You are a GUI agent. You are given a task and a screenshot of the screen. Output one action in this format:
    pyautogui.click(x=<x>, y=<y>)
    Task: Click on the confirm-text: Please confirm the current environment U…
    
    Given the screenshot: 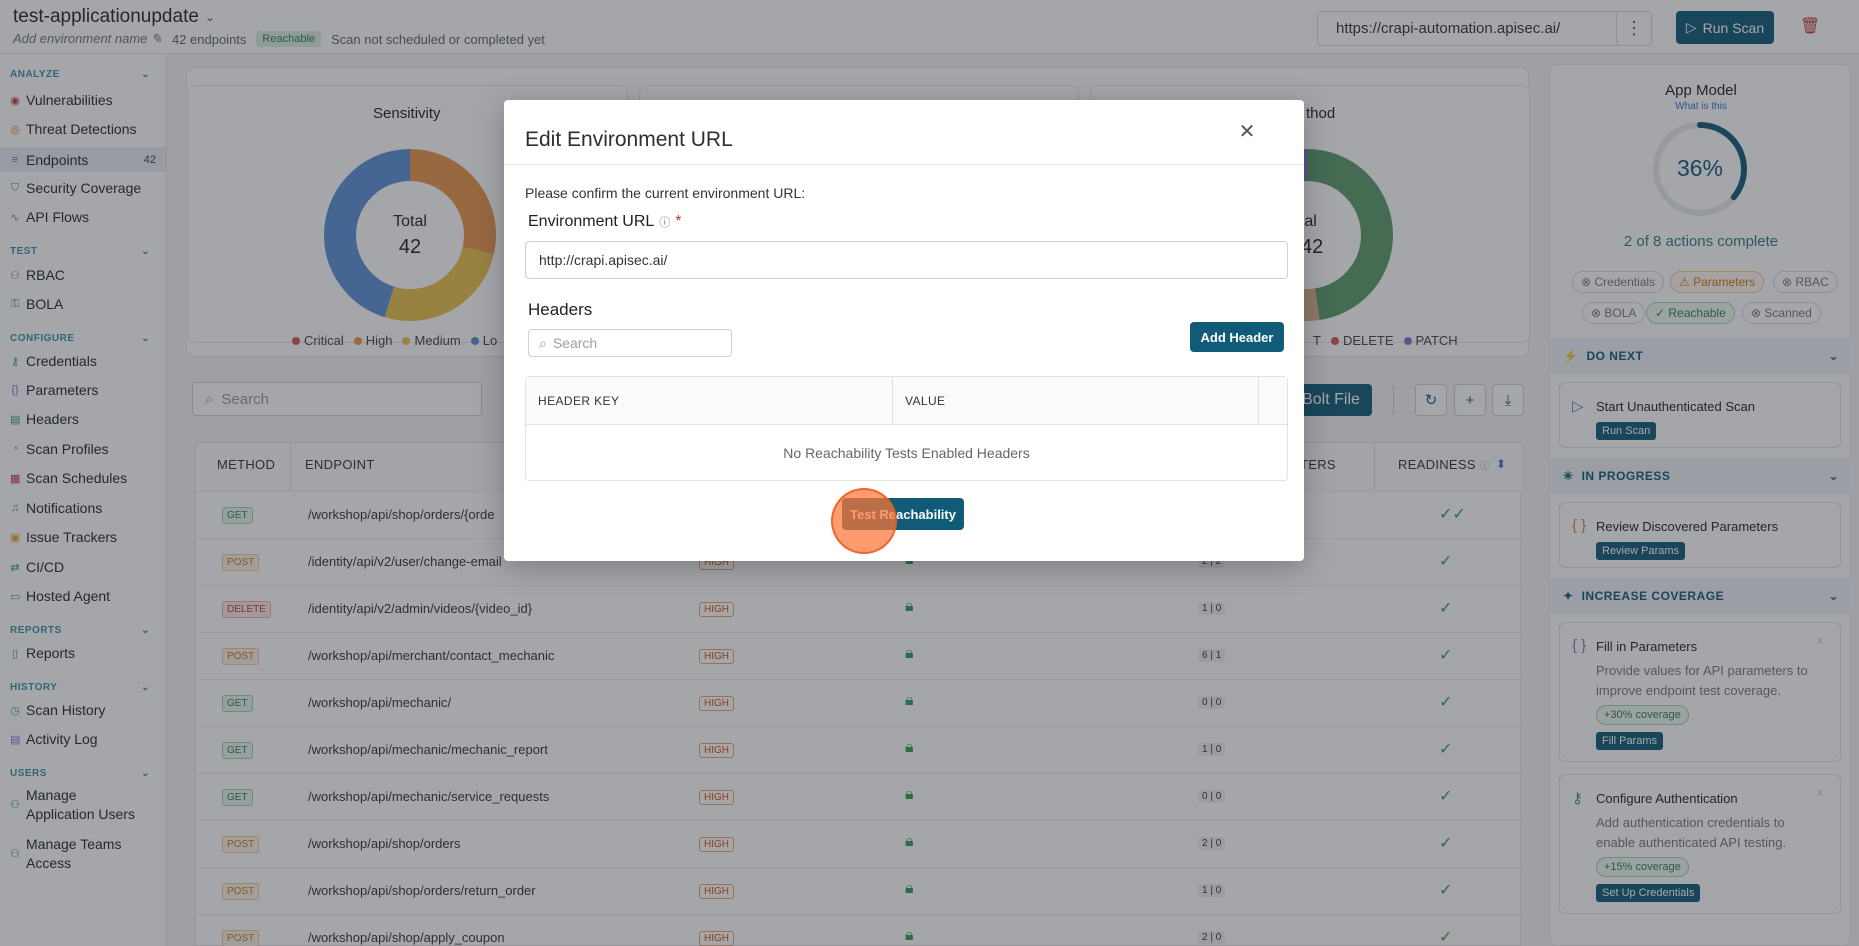 What is the action you would take?
    pyautogui.click(x=665, y=193)
    